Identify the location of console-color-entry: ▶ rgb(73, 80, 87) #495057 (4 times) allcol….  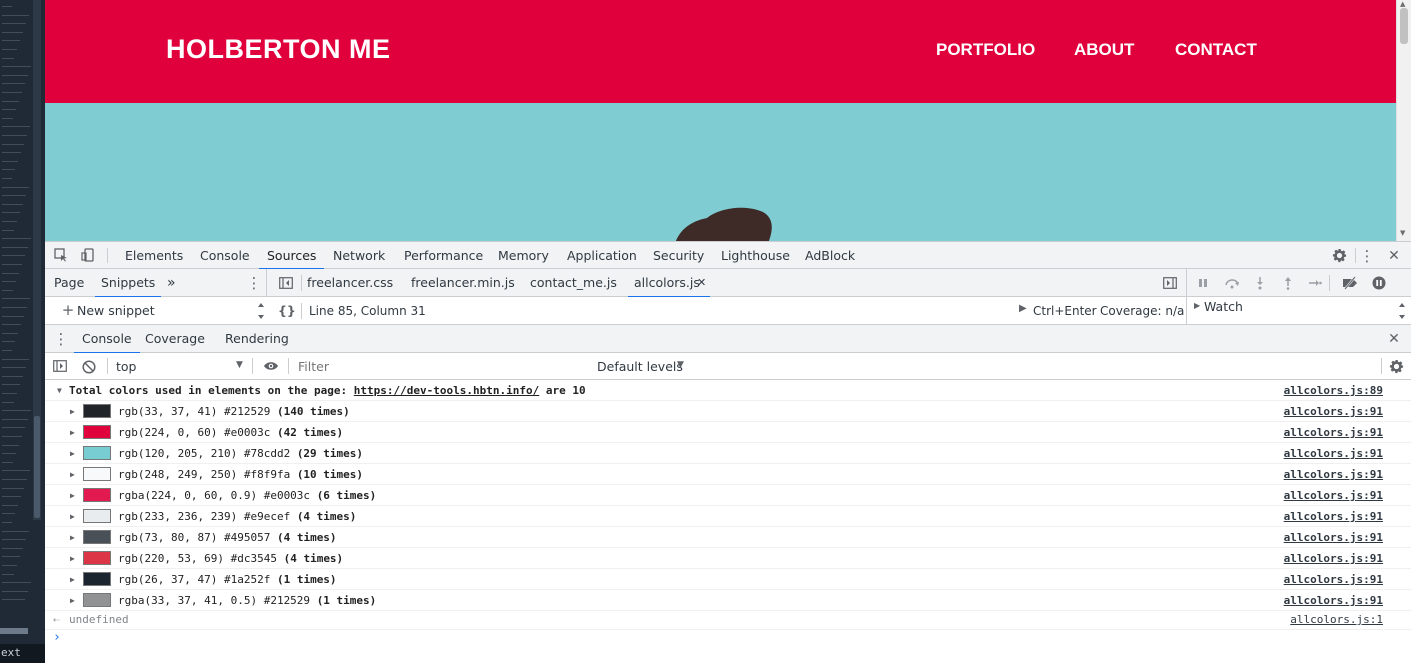
(728, 537).